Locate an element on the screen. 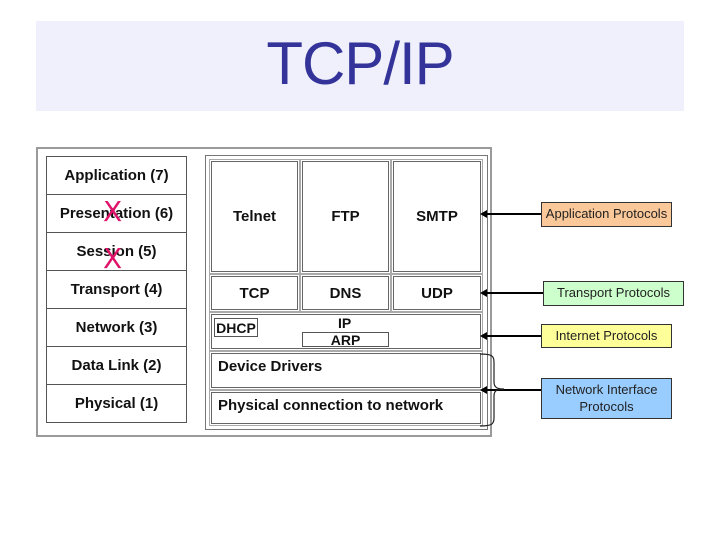 The width and height of the screenshot is (720, 540). internet-protocol-arp: ARP is located at coordinates (345, 339).